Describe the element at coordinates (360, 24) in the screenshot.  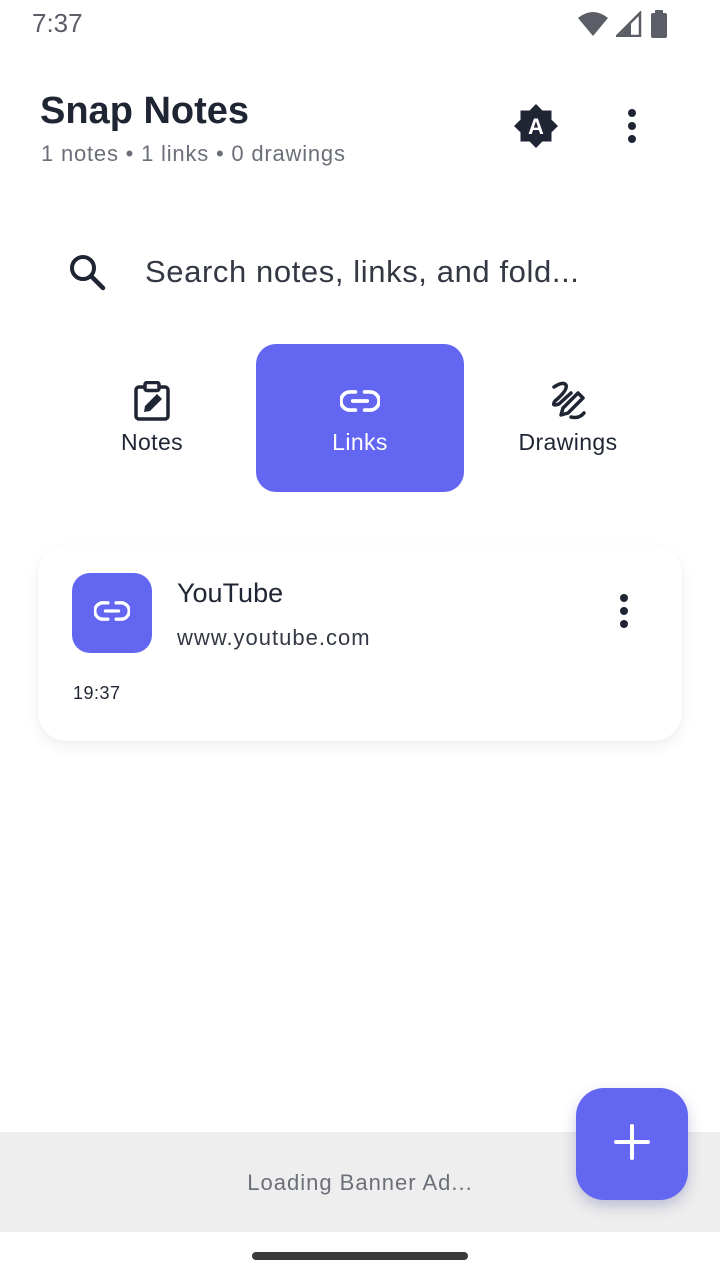
I see `status-bar: 7:37` at that location.